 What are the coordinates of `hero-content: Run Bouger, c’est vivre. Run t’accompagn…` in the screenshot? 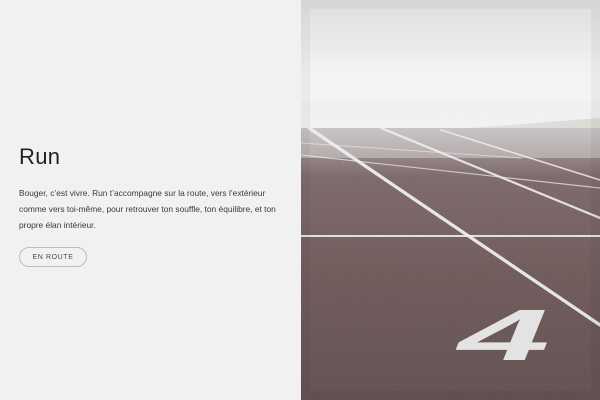 It's located at (150, 205).